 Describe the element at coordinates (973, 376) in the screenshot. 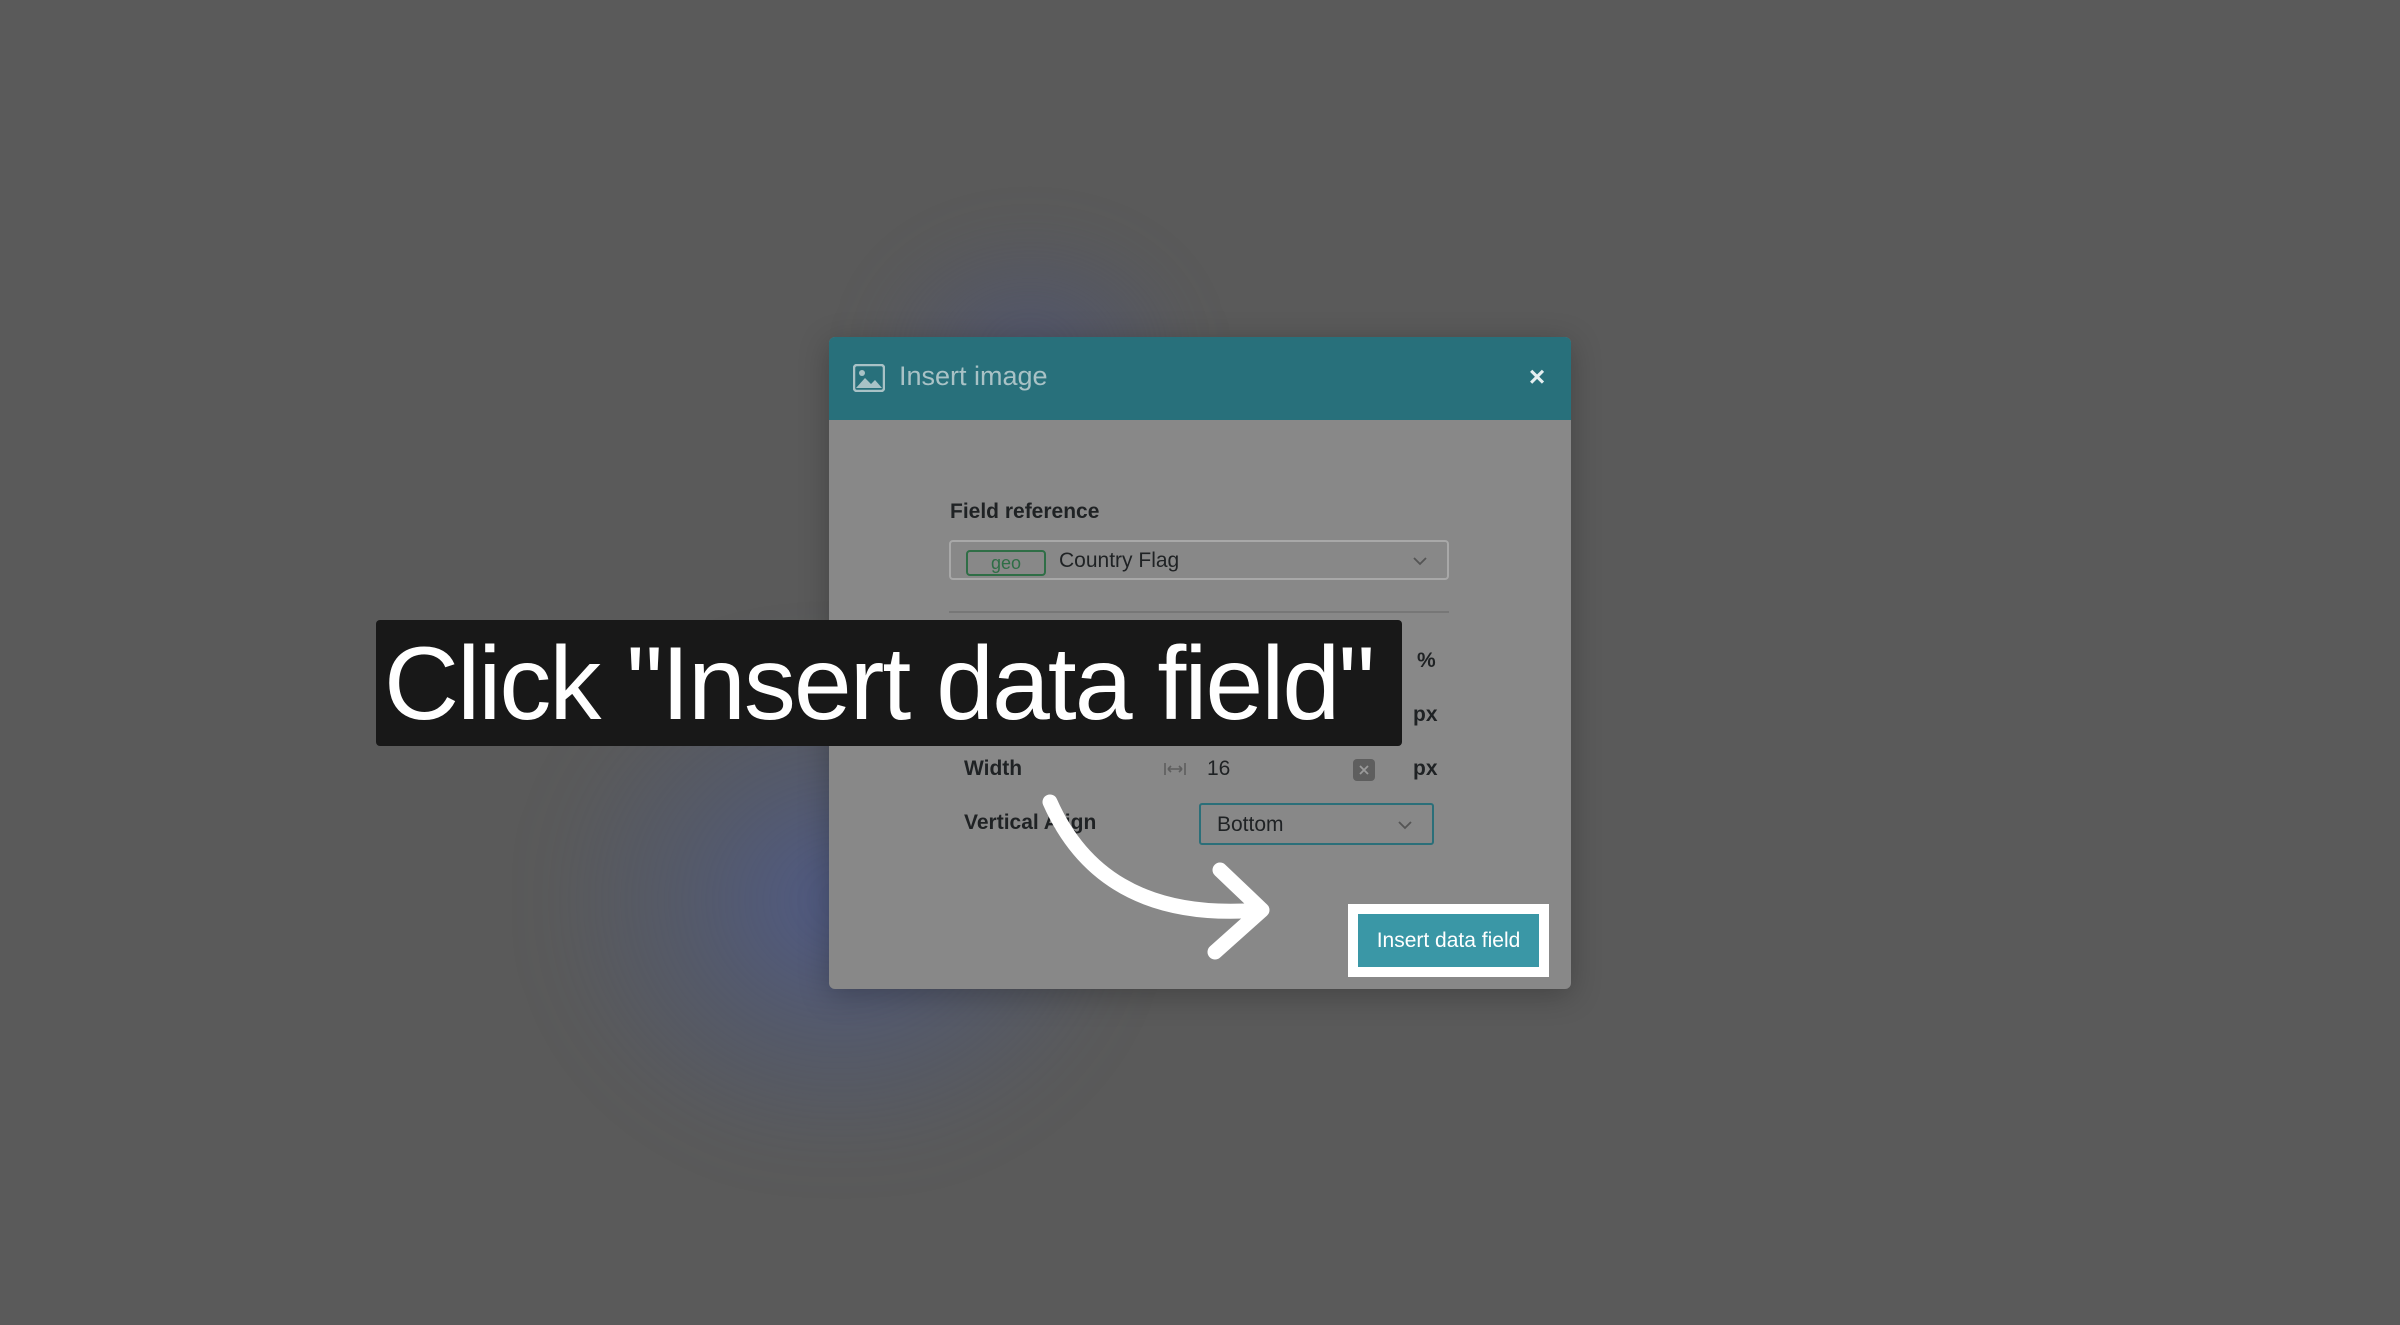

I see `dialog-title: Insert image` at that location.